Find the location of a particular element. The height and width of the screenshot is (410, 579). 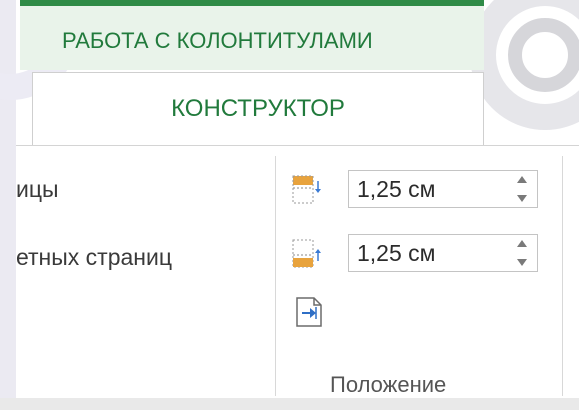

insert-alignment-tab-icon is located at coordinates (309, 312).